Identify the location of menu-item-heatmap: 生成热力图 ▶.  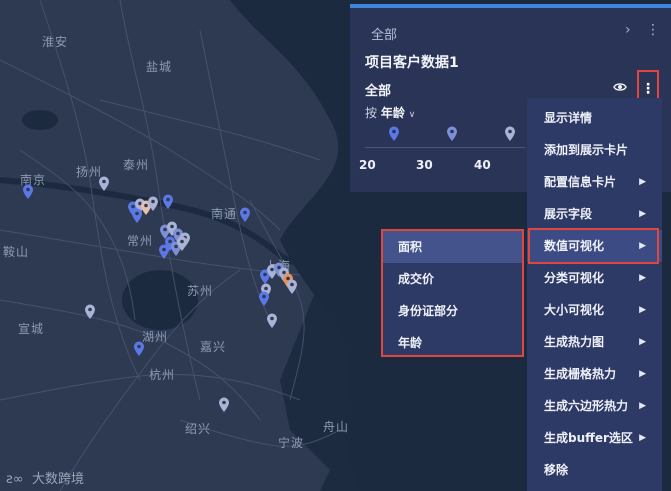
(594, 342).